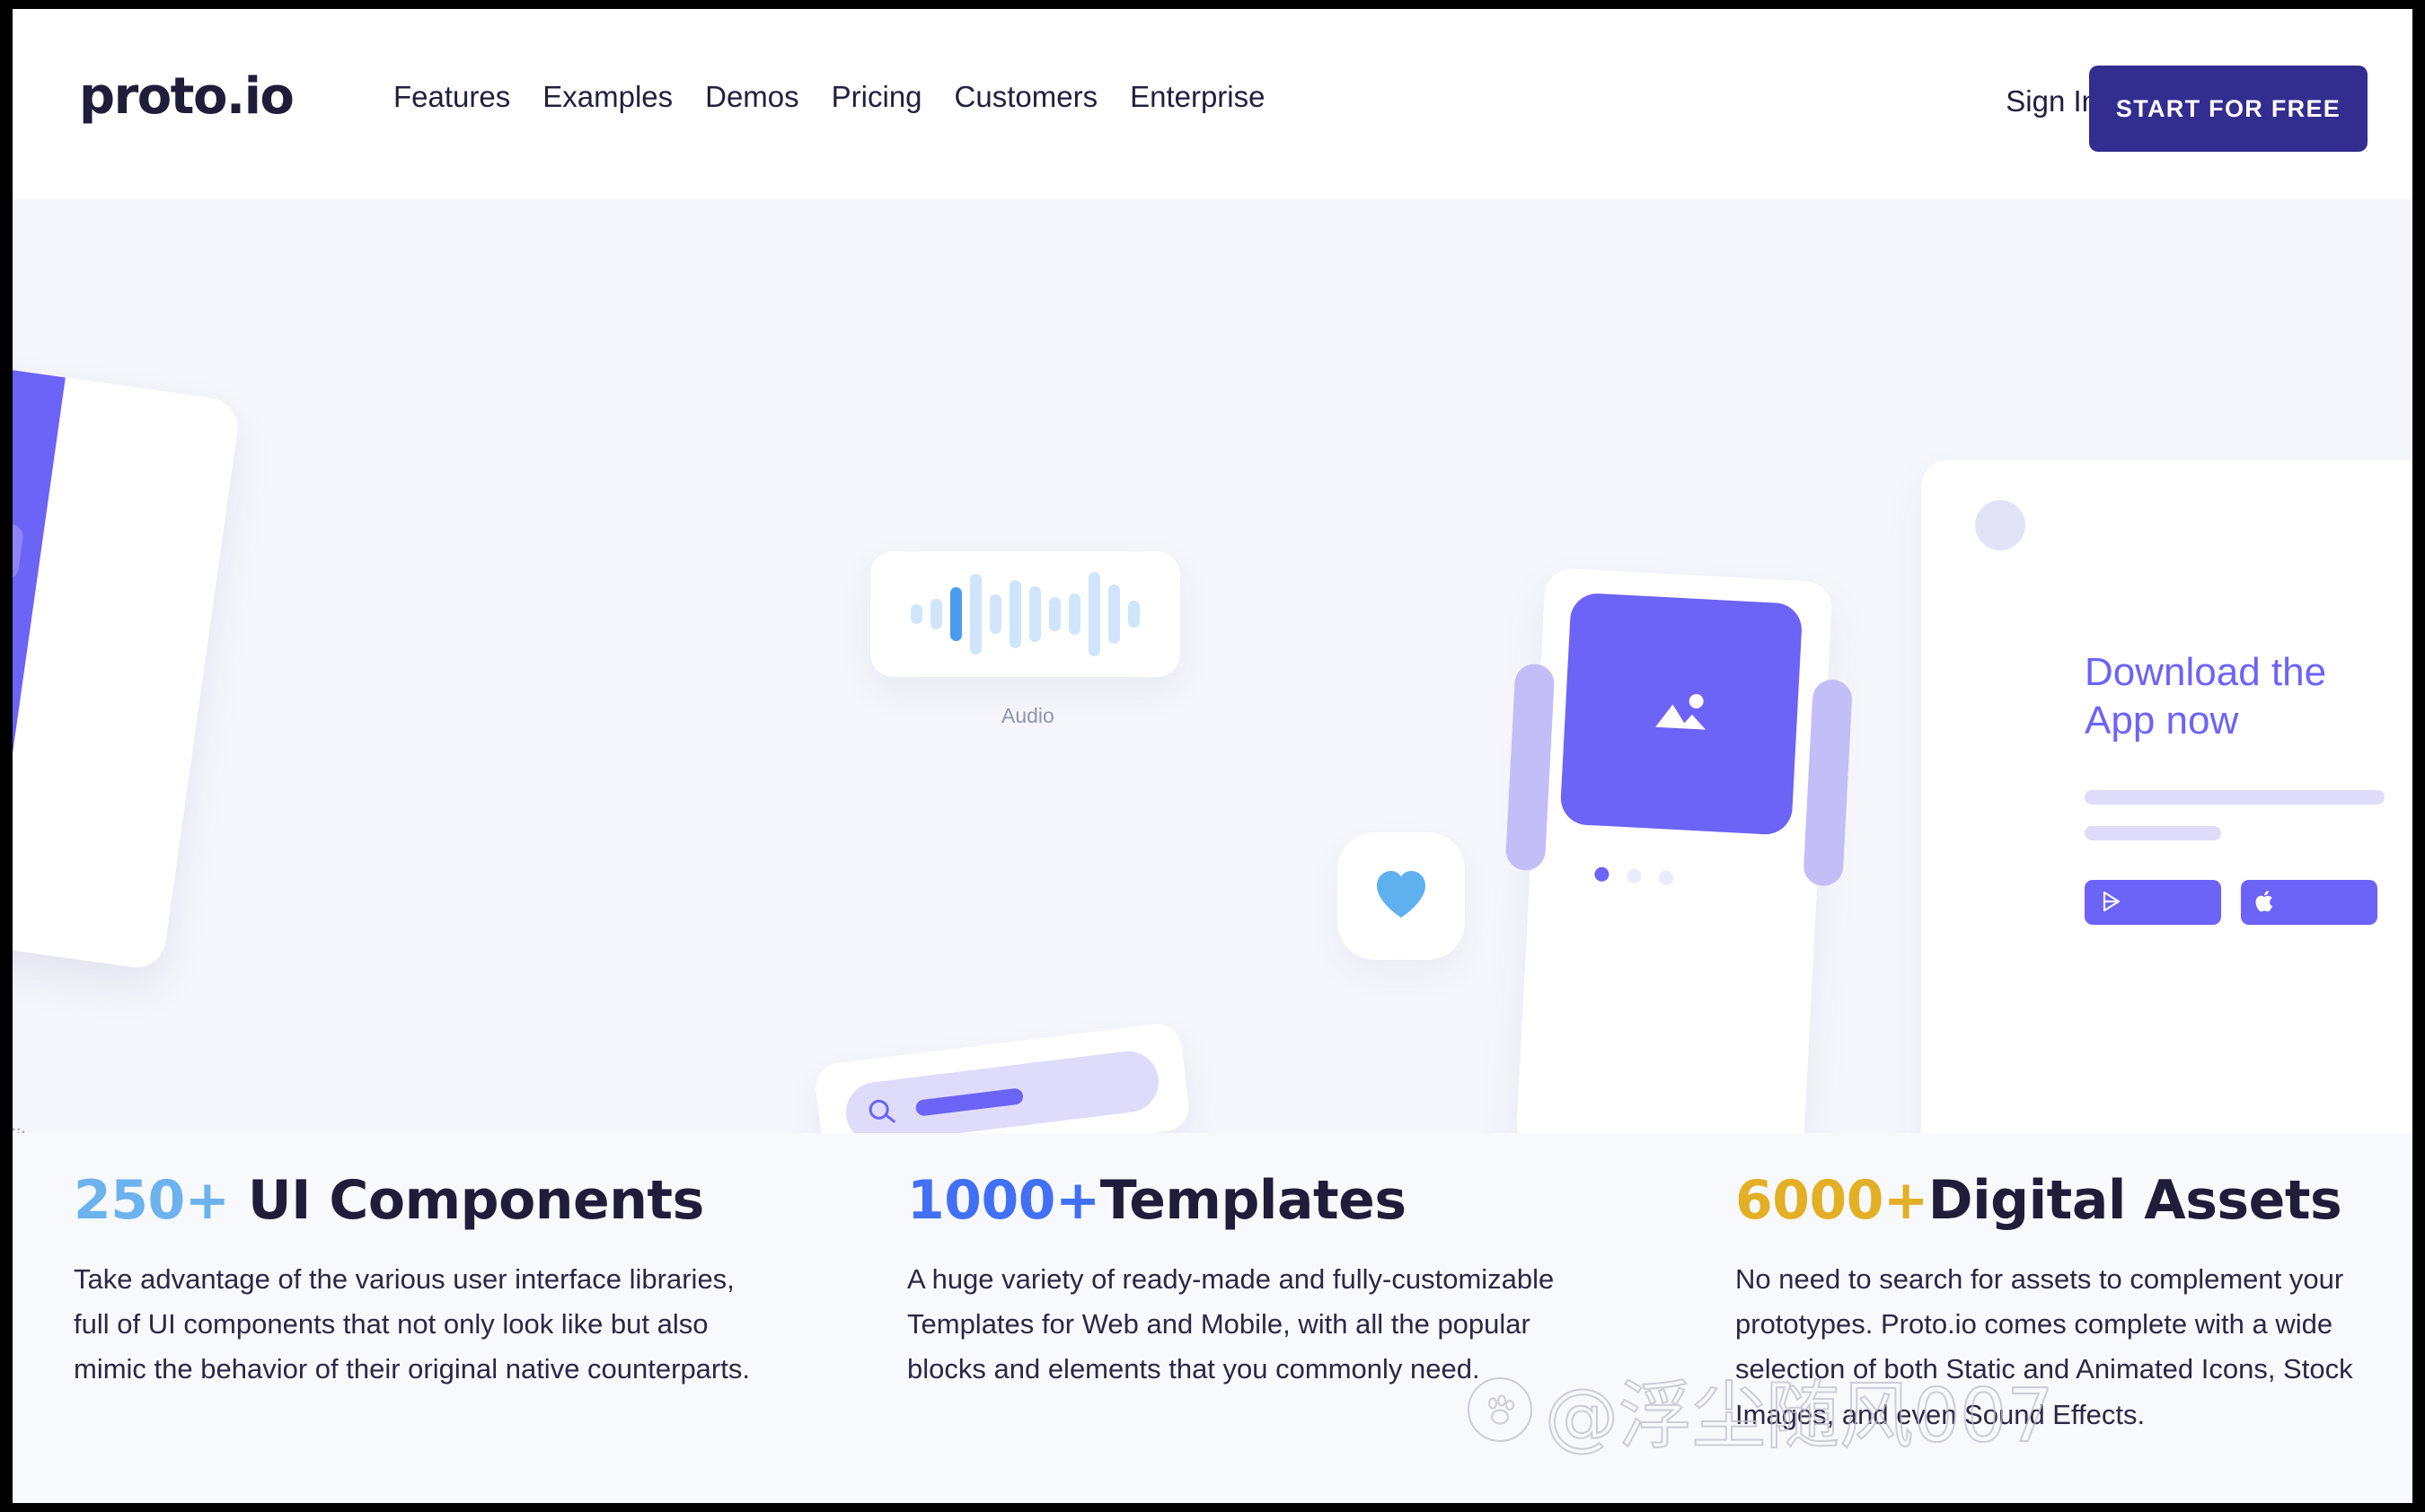 This screenshot has height=1512, width=2425. Describe the element at coordinates (877, 97) in the screenshot. I see `nav-item-pricing: Pricing` at that location.